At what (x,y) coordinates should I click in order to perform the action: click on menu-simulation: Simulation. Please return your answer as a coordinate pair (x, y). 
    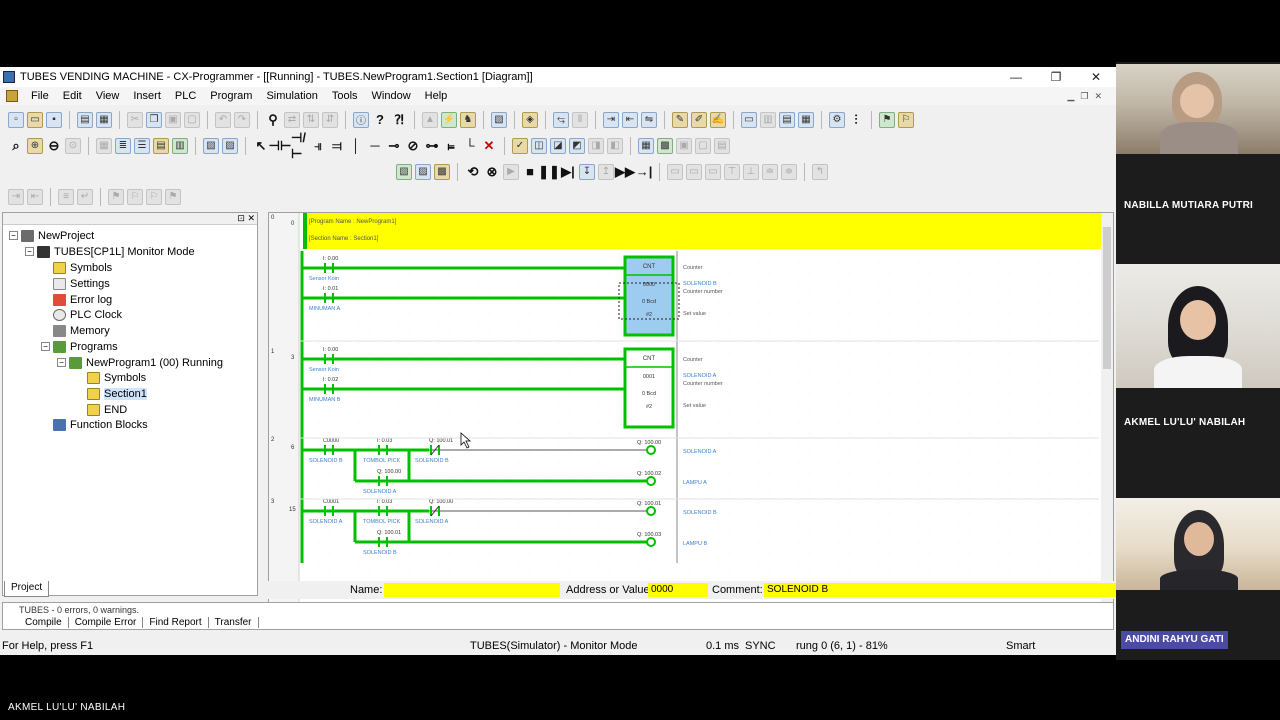
    Looking at the image, I should click on (291, 96).